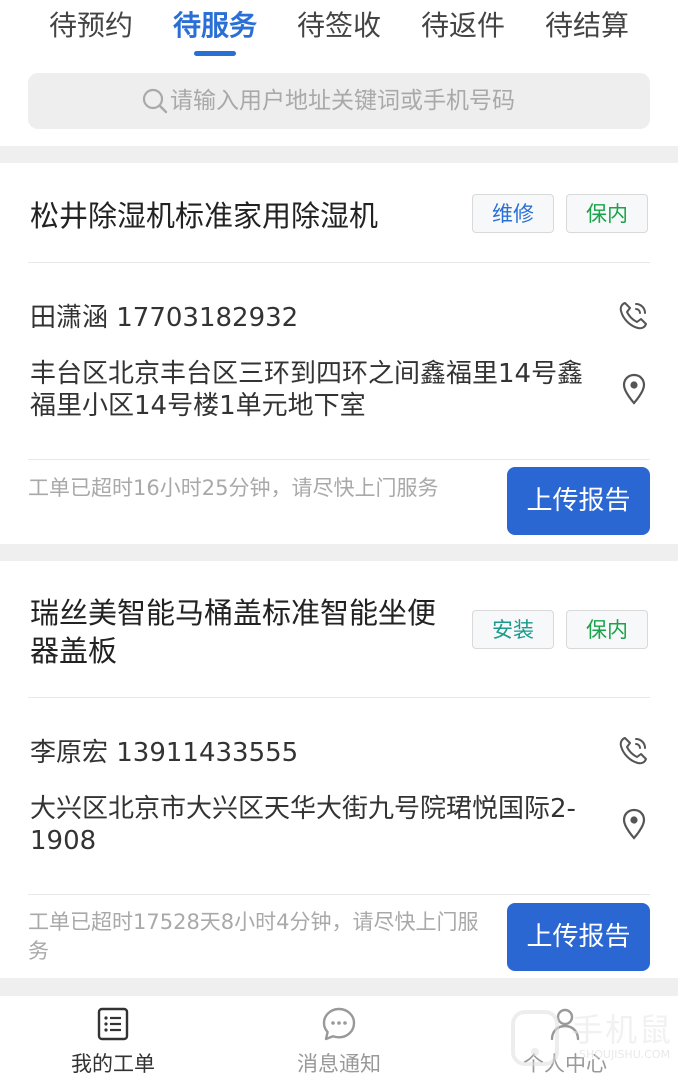 Image resolution: width=678 pixels, height=1080 pixels. Describe the element at coordinates (91, 26) in the screenshot. I see `tab-pending-appointment: 待预约` at that location.